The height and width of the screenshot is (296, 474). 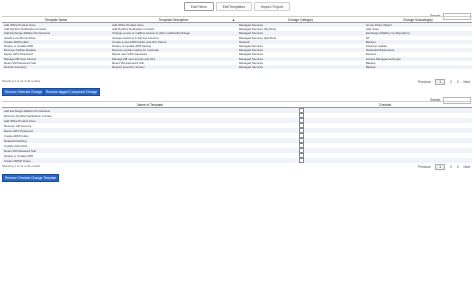 I want to click on checked-cell, so click(x=385, y=160).